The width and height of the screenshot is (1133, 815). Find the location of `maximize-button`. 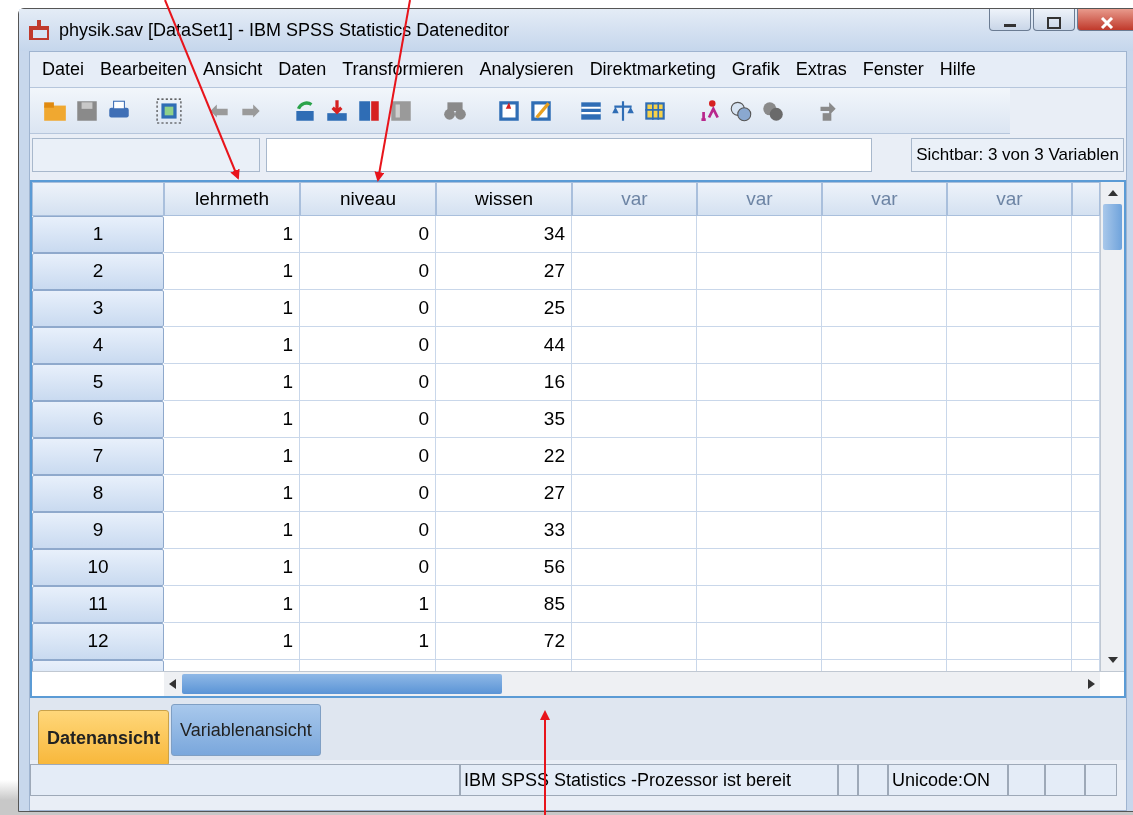

maximize-button is located at coordinates (1054, 20).